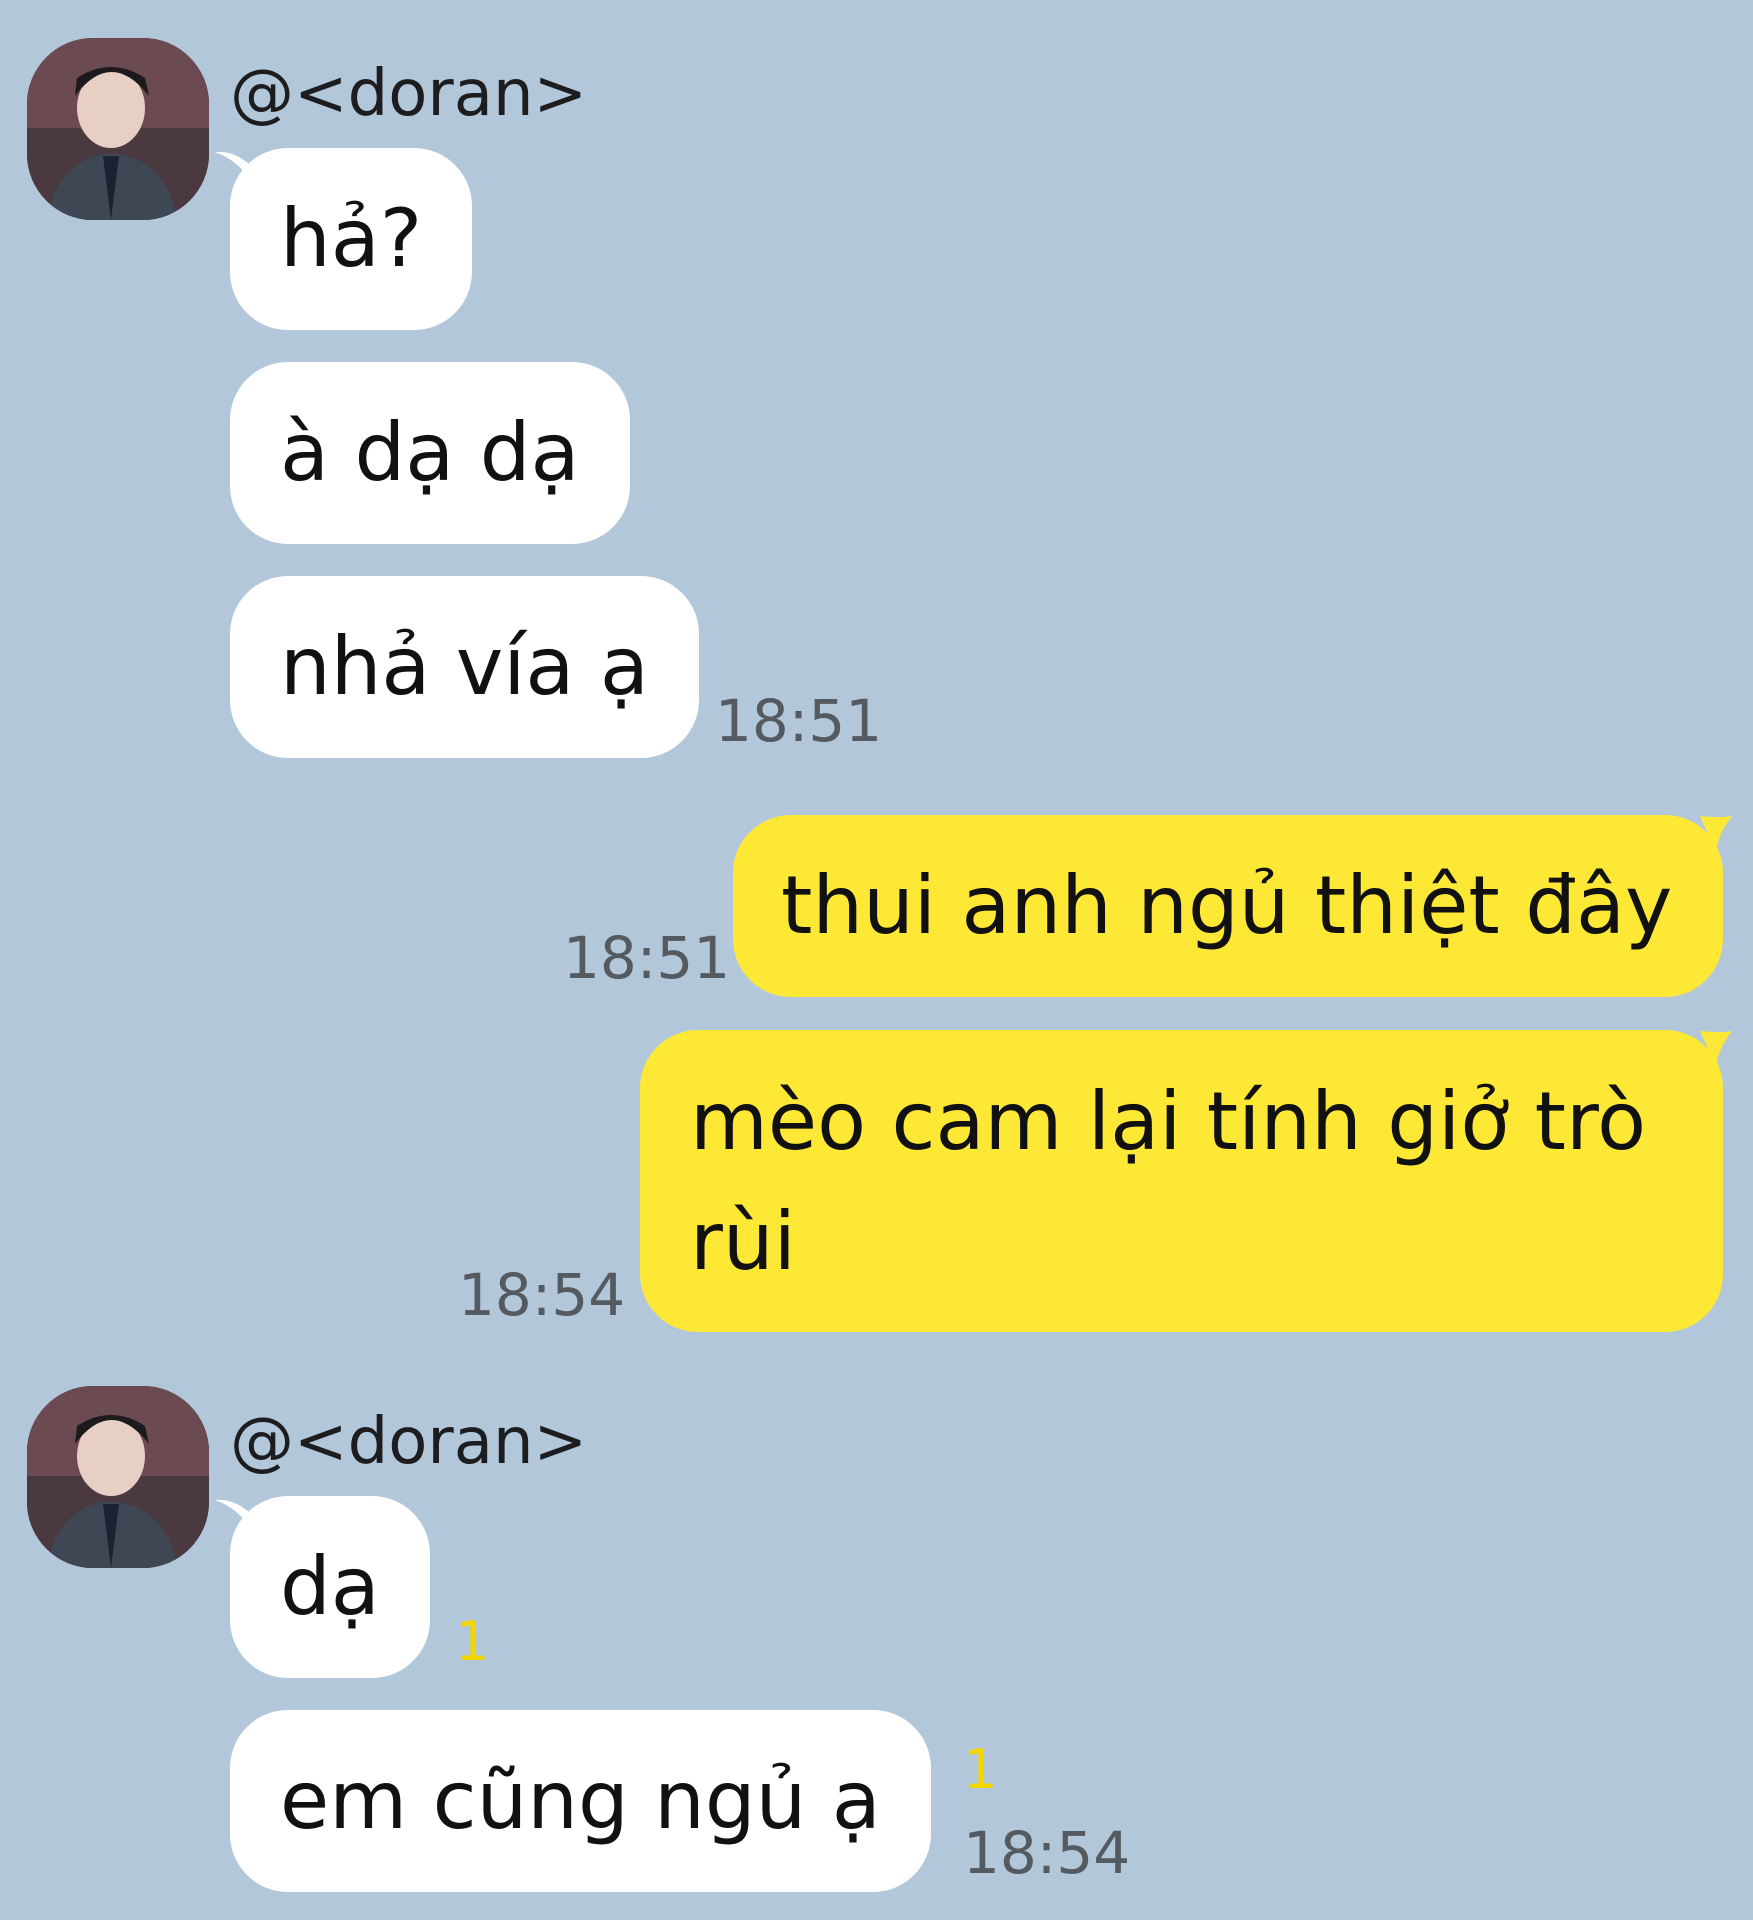 The width and height of the screenshot is (1753, 1920). I want to click on message-text: hả?, so click(351, 238).